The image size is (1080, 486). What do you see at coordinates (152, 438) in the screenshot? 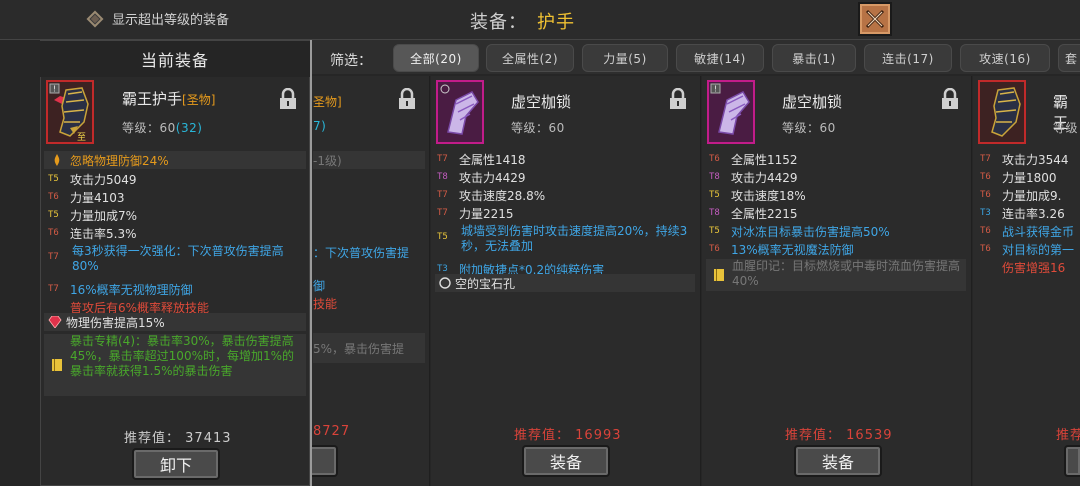
I see `rec-label: 推荐值：` at bounding box center [152, 438].